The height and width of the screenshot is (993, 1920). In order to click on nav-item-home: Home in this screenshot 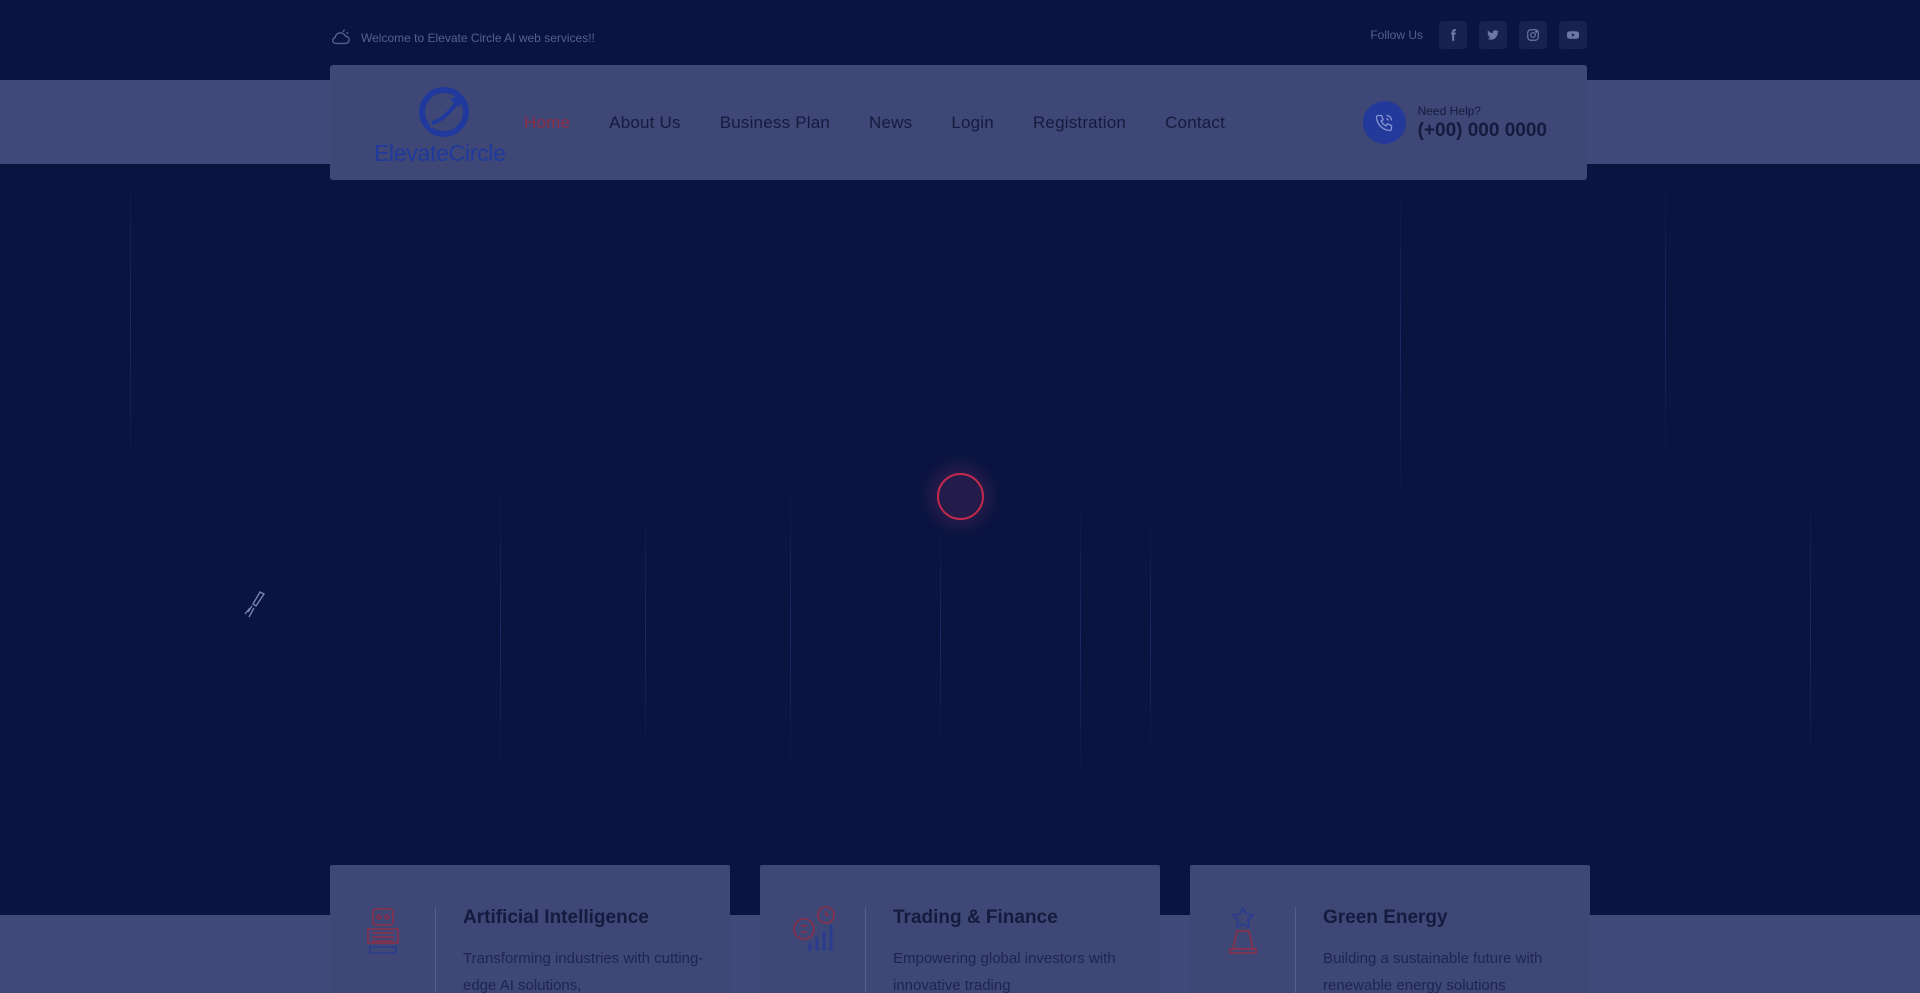, I will do `click(547, 123)`.